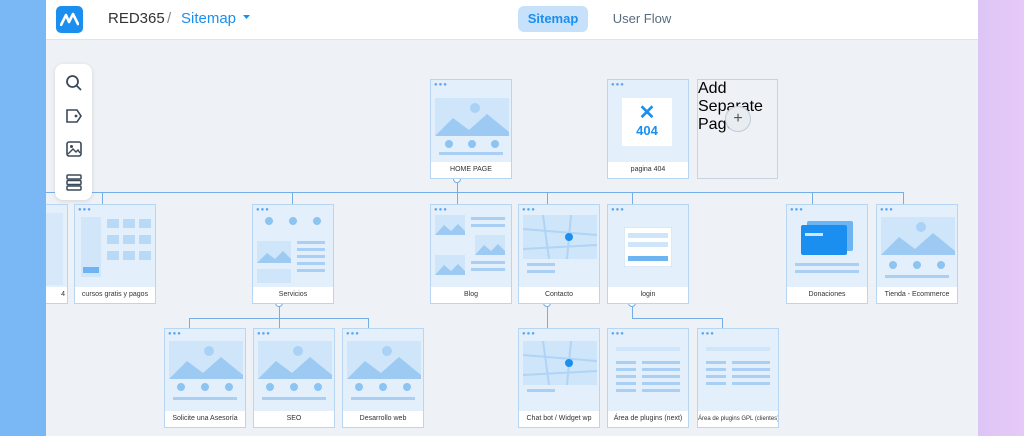 The image size is (1024, 436). Describe the element at coordinates (208, 18) in the screenshot. I see `section-selector: Sitemap` at that location.